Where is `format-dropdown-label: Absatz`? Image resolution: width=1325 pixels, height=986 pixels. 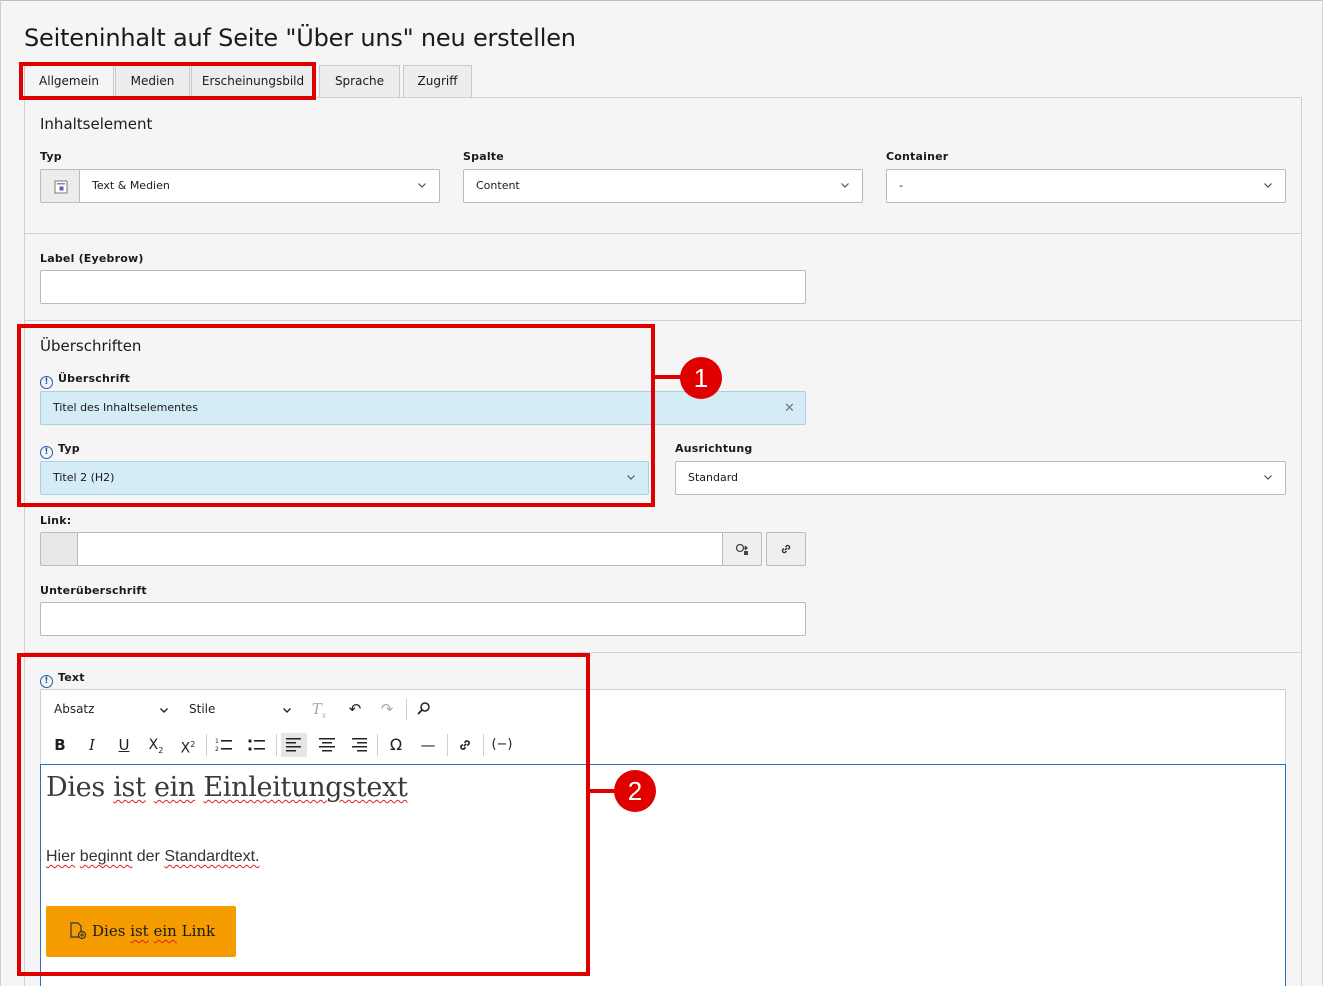 format-dropdown-label: Absatz is located at coordinates (74, 709).